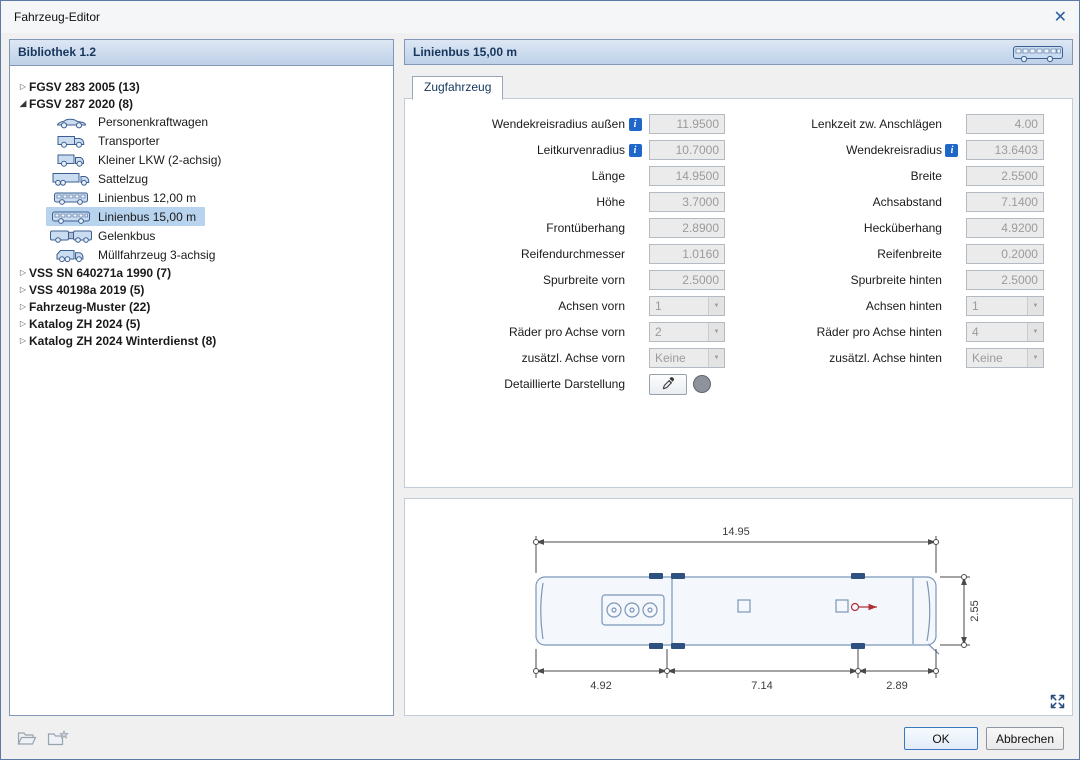 Image resolution: width=1080 pixels, height=760 pixels. What do you see at coordinates (201, 86) in the screenshot?
I see `tree-item-fgsv-283-2005: ▷ FGSV 283 2005 (13)` at bounding box center [201, 86].